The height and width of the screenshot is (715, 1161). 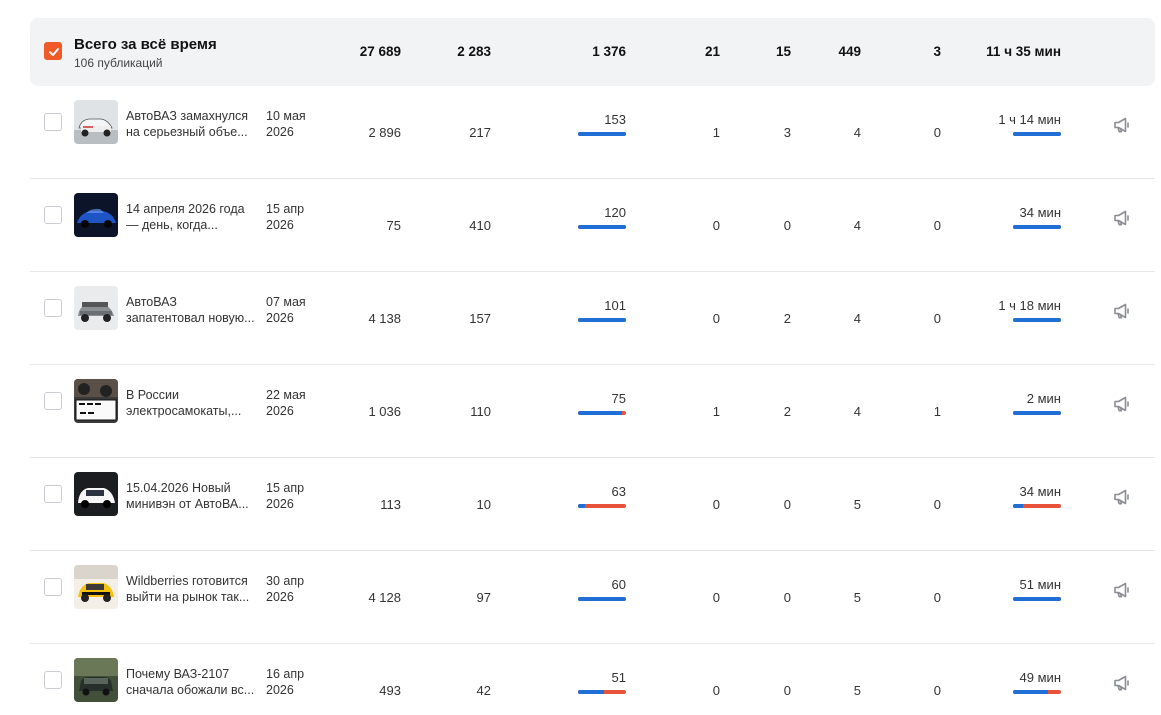 I want to click on col2-value: 42, so click(x=483, y=690).